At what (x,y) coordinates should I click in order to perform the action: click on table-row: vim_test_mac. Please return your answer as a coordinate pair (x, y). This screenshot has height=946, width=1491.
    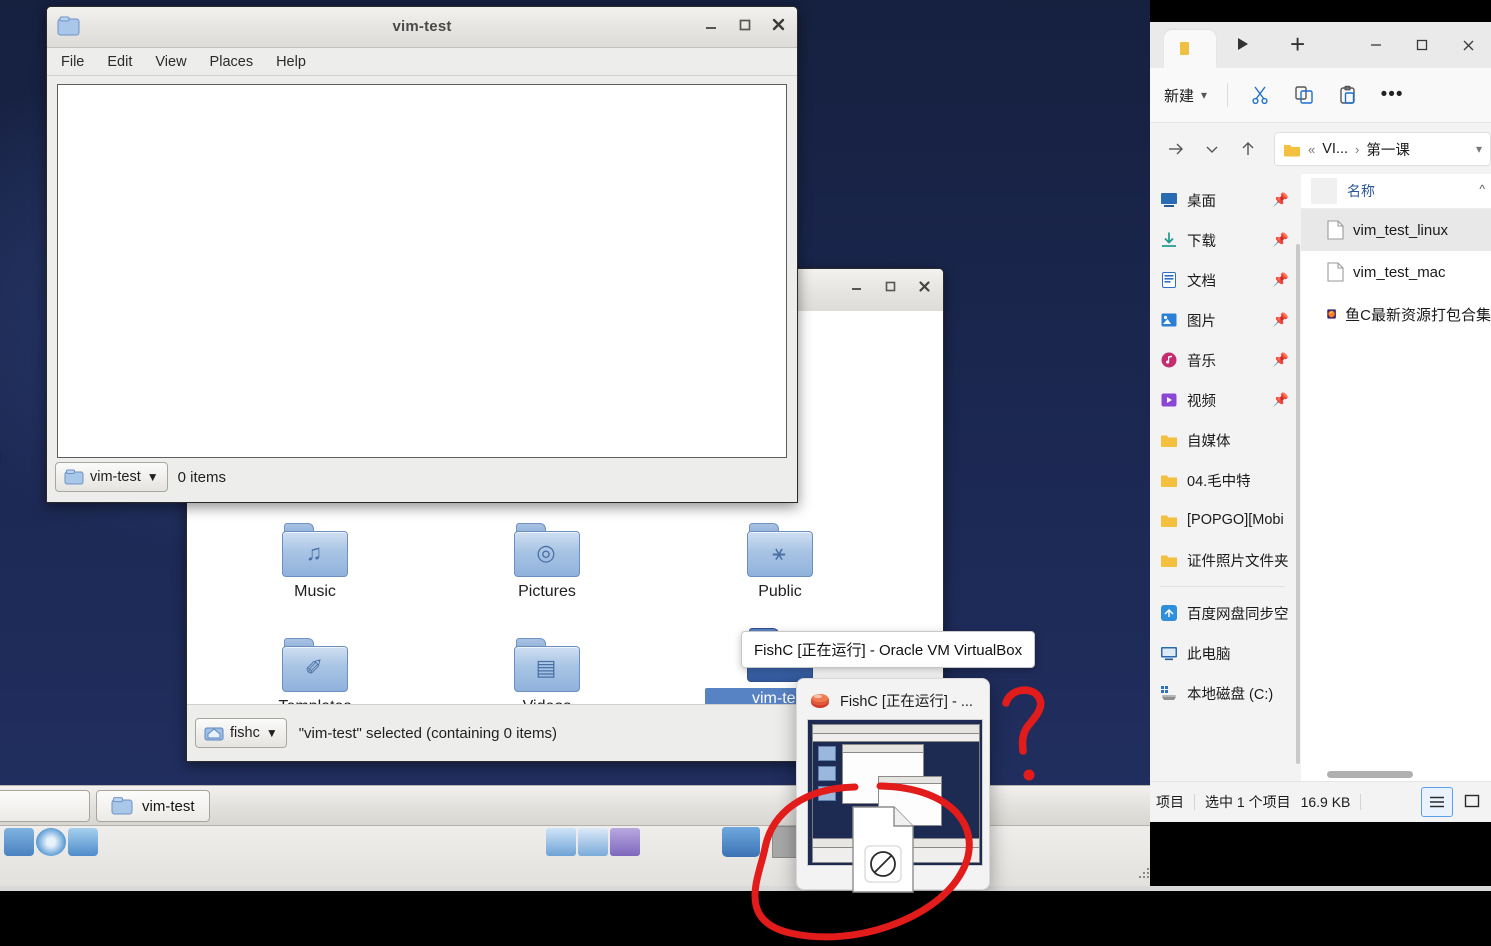
    Looking at the image, I should click on (1396, 272).